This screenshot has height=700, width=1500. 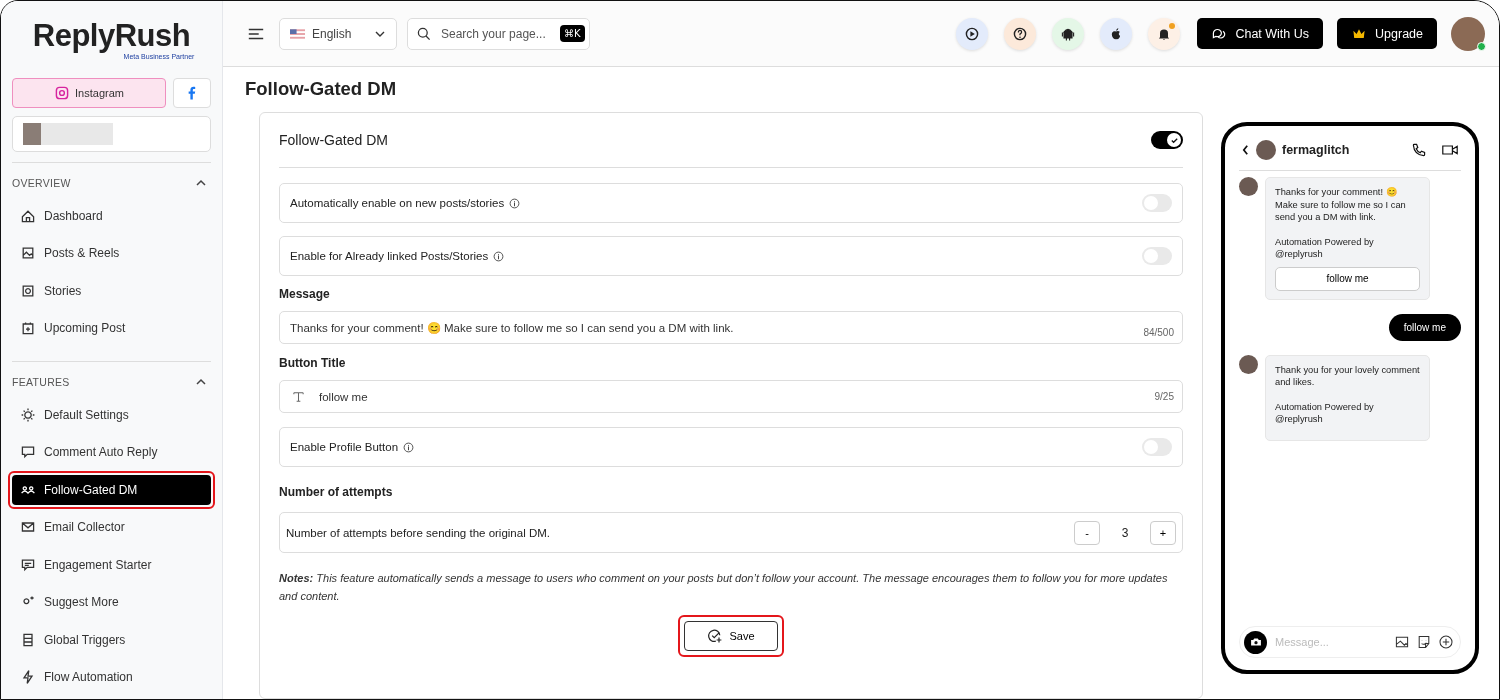 What do you see at coordinates (297, 33) in the screenshot?
I see `flag-icon` at bounding box center [297, 33].